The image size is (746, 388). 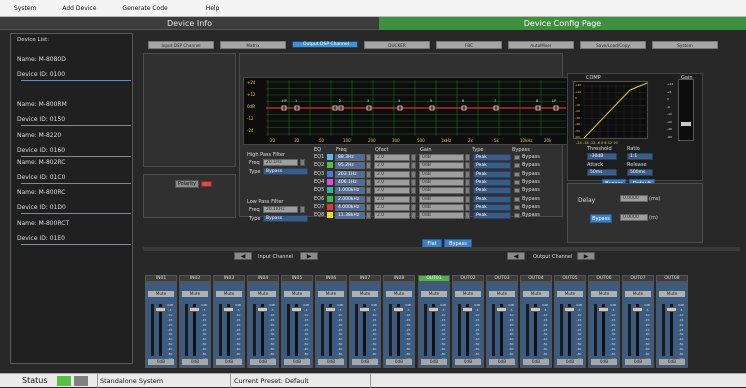 What do you see at coordinates (611, 110) in the screenshot?
I see `compressor-graph: +20 +10 0 -10 -20 -30 -40 -50 -60` at bounding box center [611, 110].